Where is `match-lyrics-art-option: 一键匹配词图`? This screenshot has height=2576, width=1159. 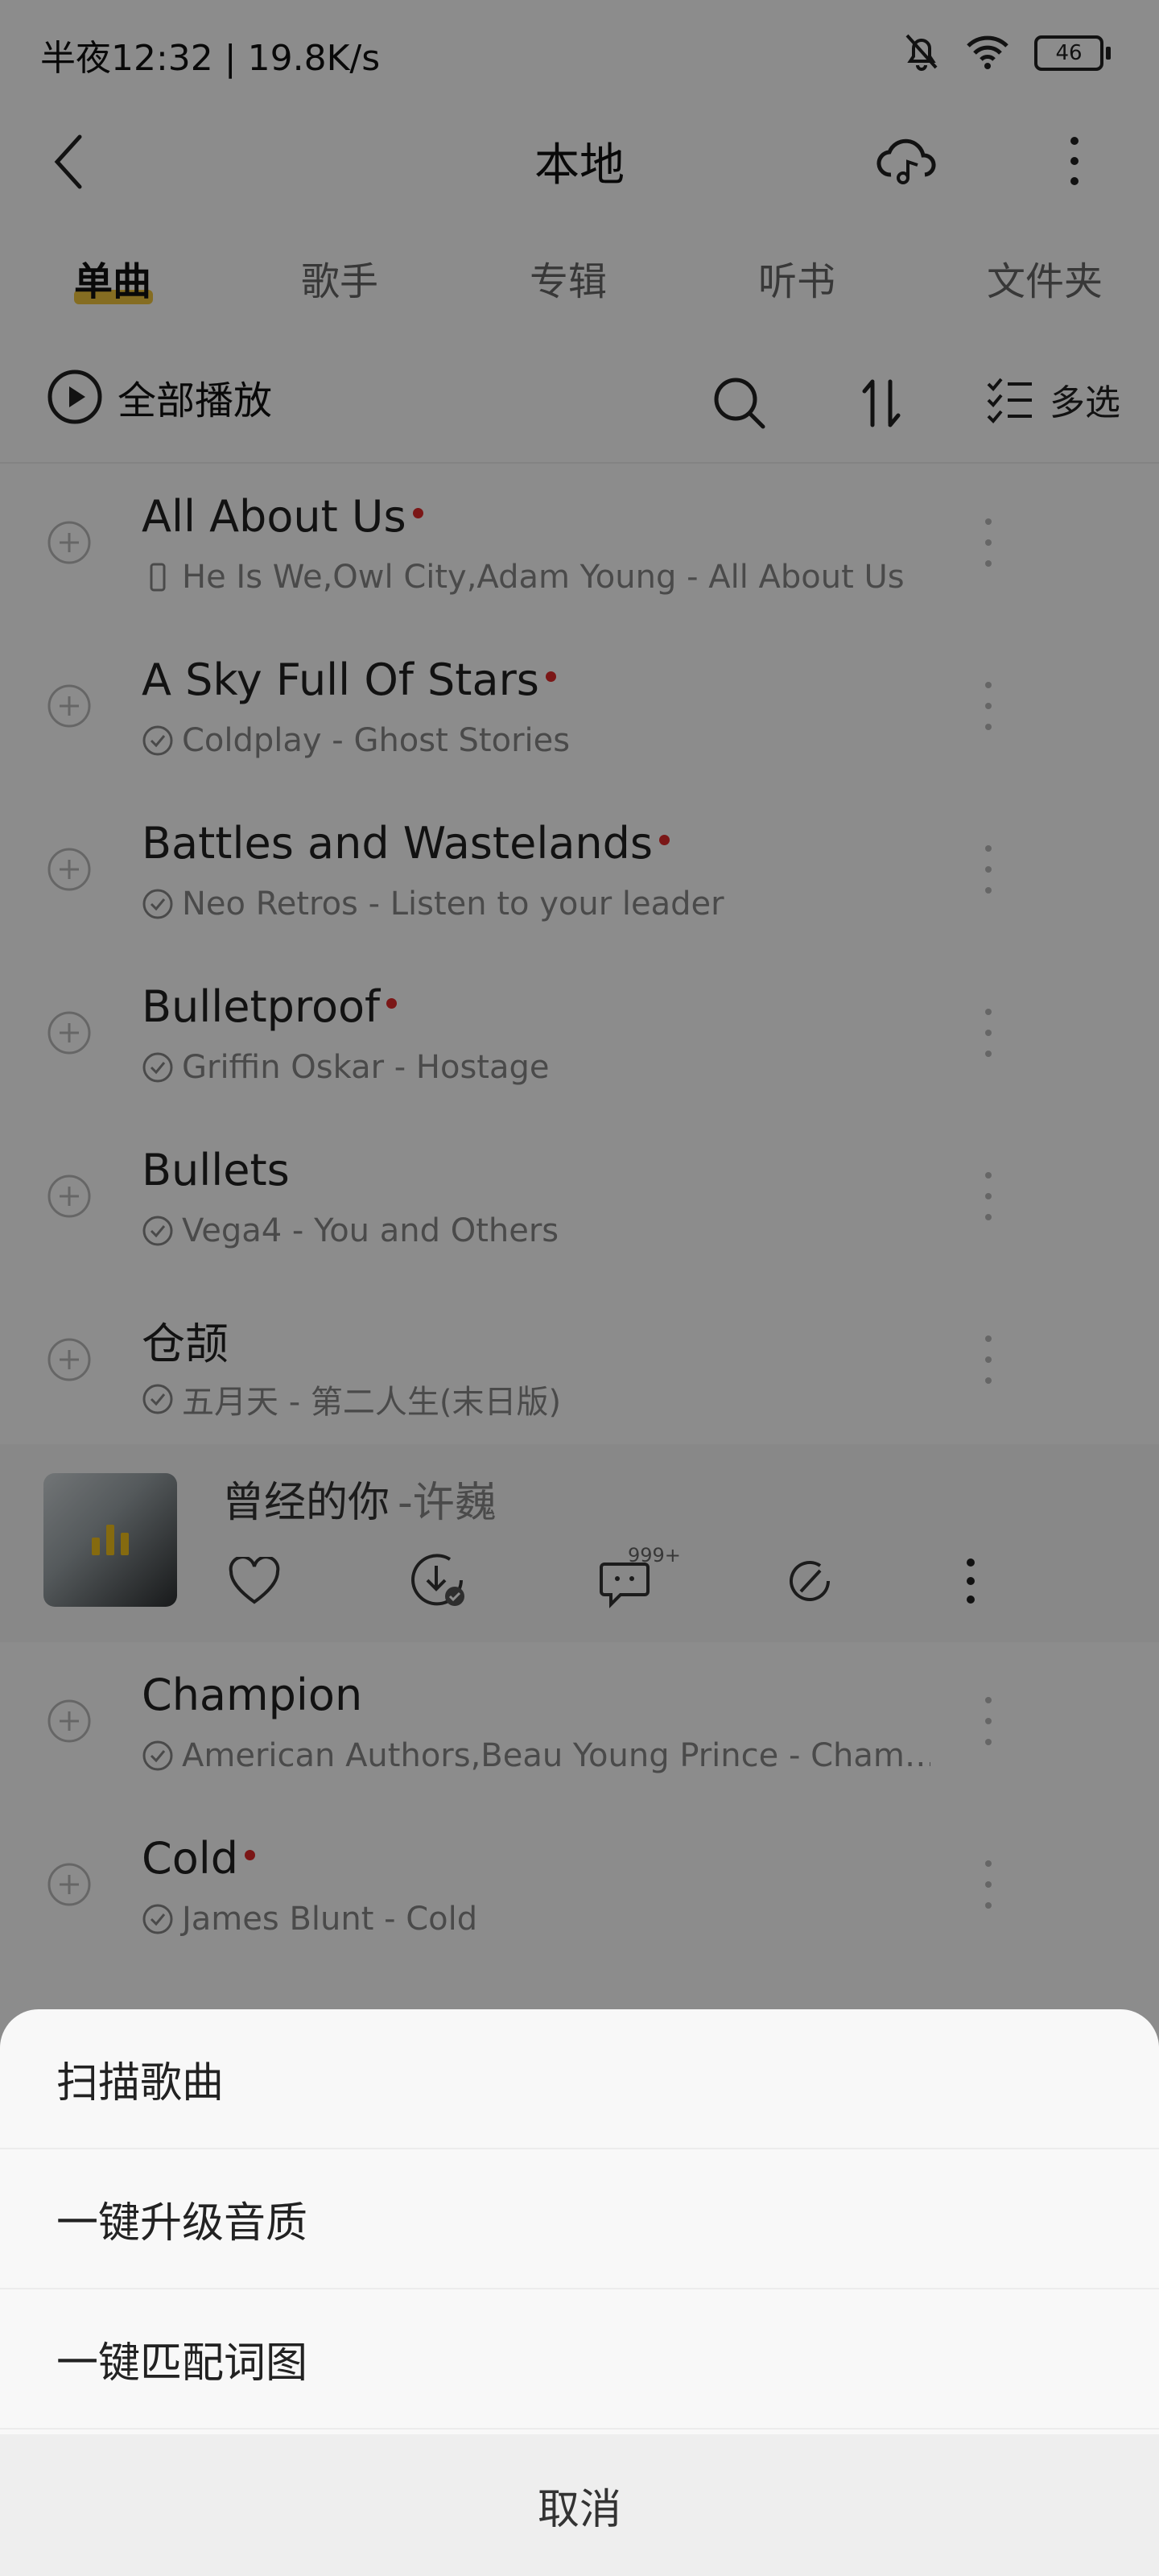 match-lyrics-art-option: 一键匹配词图 is located at coordinates (579, 2359).